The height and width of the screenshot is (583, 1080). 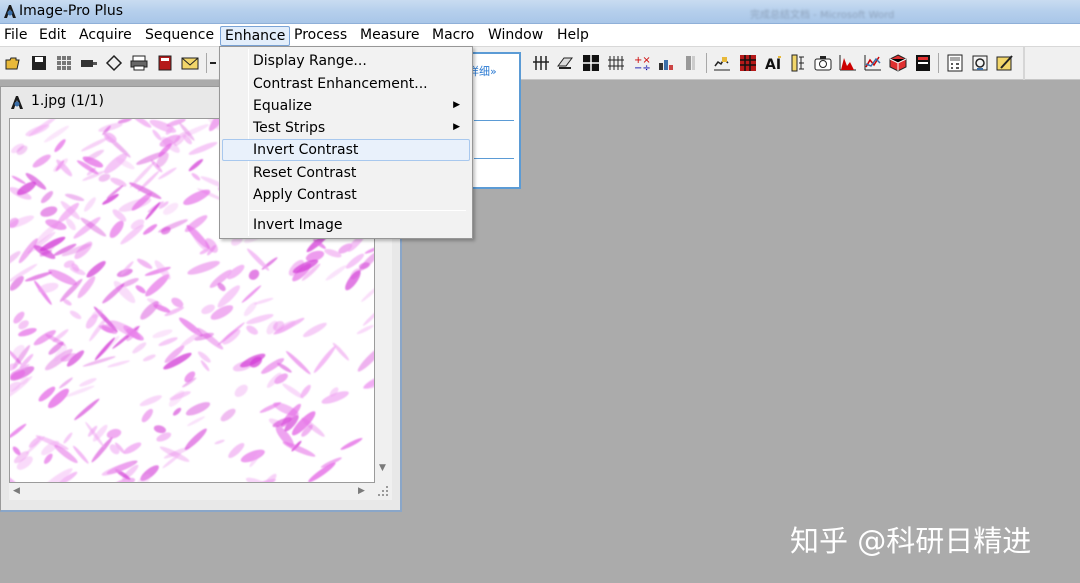 What do you see at coordinates (565, 63) in the screenshot?
I see `measure-icon` at bounding box center [565, 63].